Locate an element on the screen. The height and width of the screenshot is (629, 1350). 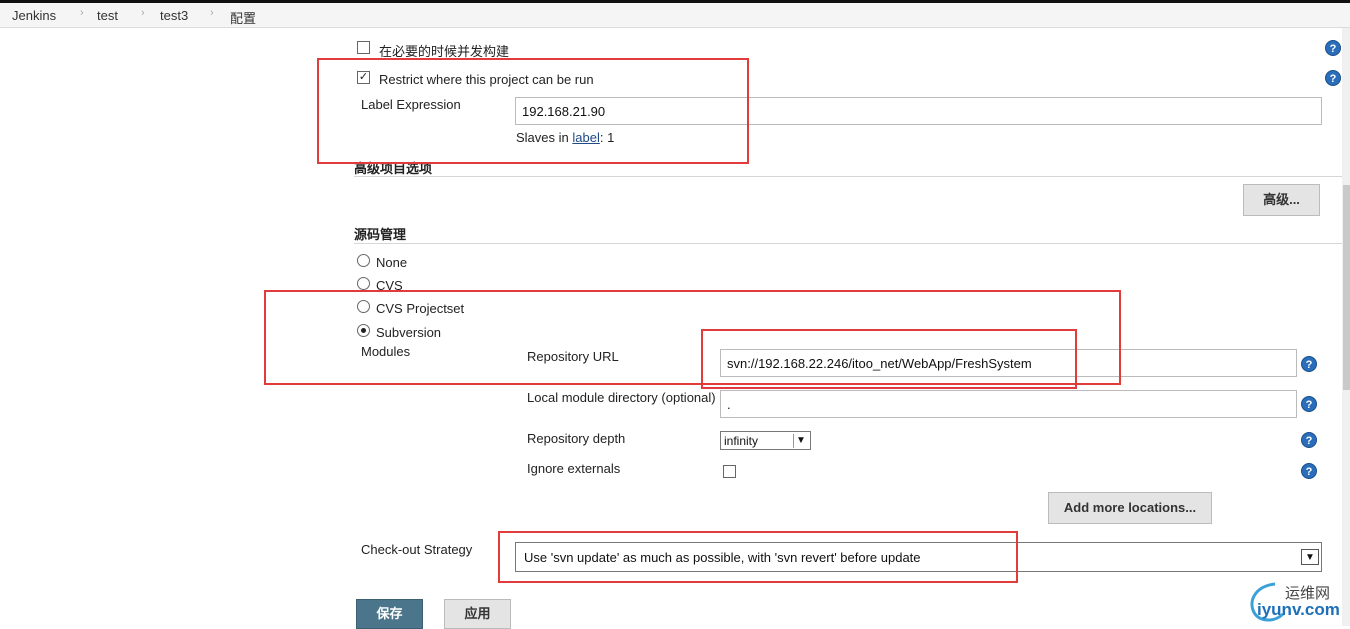
label-expression-label: Label Expression is located at coordinates (411, 104).